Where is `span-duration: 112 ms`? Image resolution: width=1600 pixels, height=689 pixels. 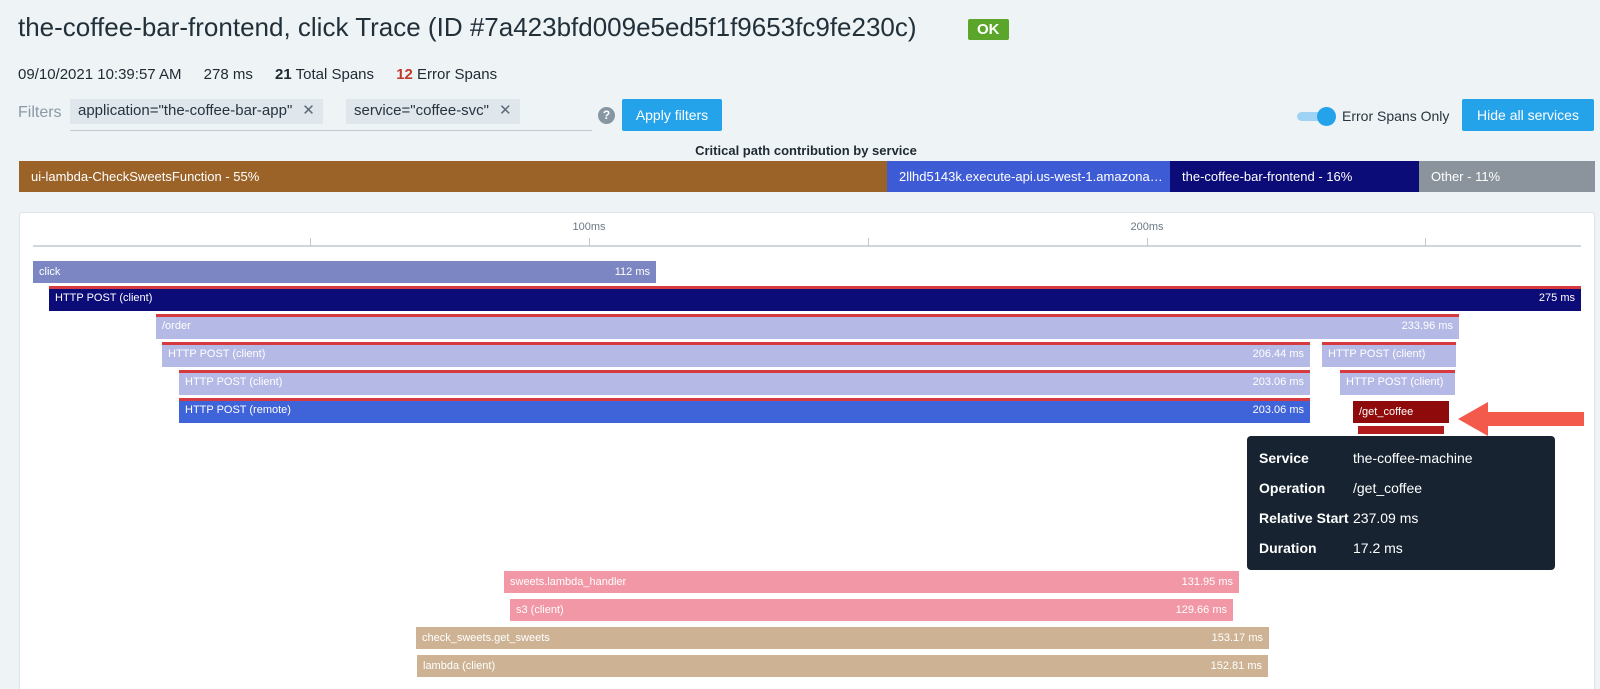 span-duration: 112 ms is located at coordinates (632, 272).